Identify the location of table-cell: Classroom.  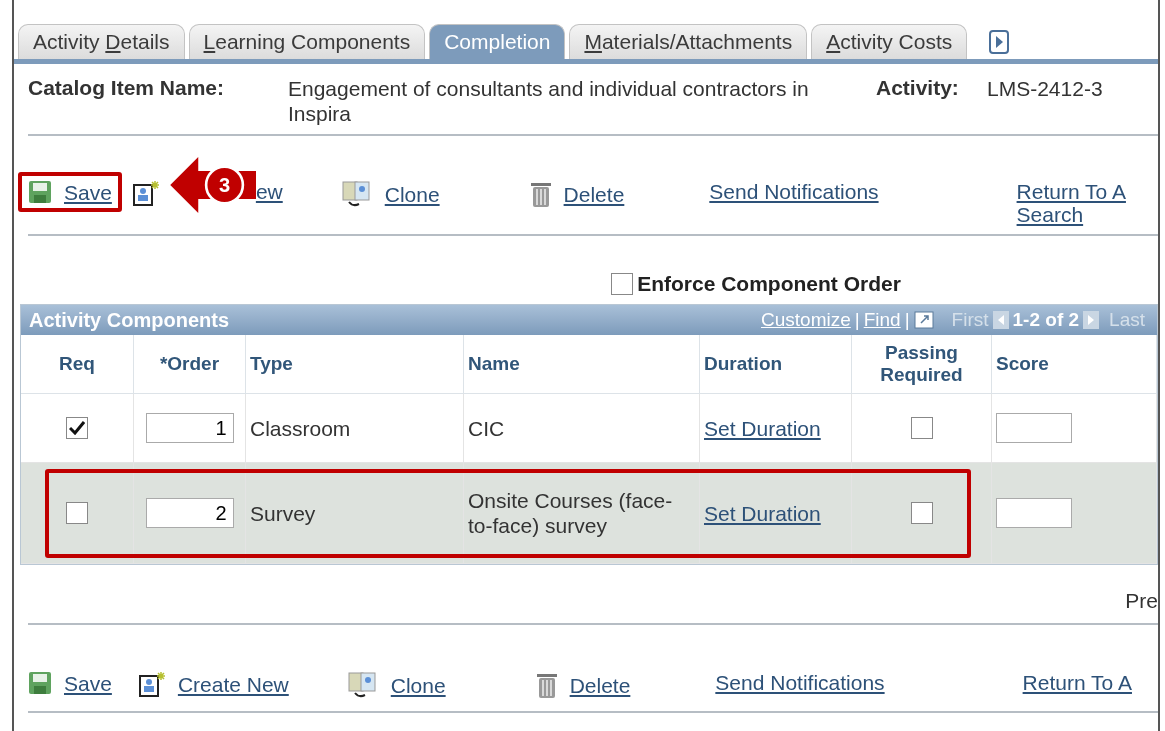
(300, 428).